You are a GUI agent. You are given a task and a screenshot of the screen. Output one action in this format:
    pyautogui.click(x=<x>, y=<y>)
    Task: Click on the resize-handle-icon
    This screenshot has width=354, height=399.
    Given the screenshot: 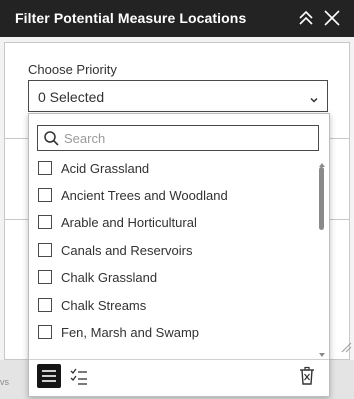 What is the action you would take?
    pyautogui.click(x=346, y=346)
    